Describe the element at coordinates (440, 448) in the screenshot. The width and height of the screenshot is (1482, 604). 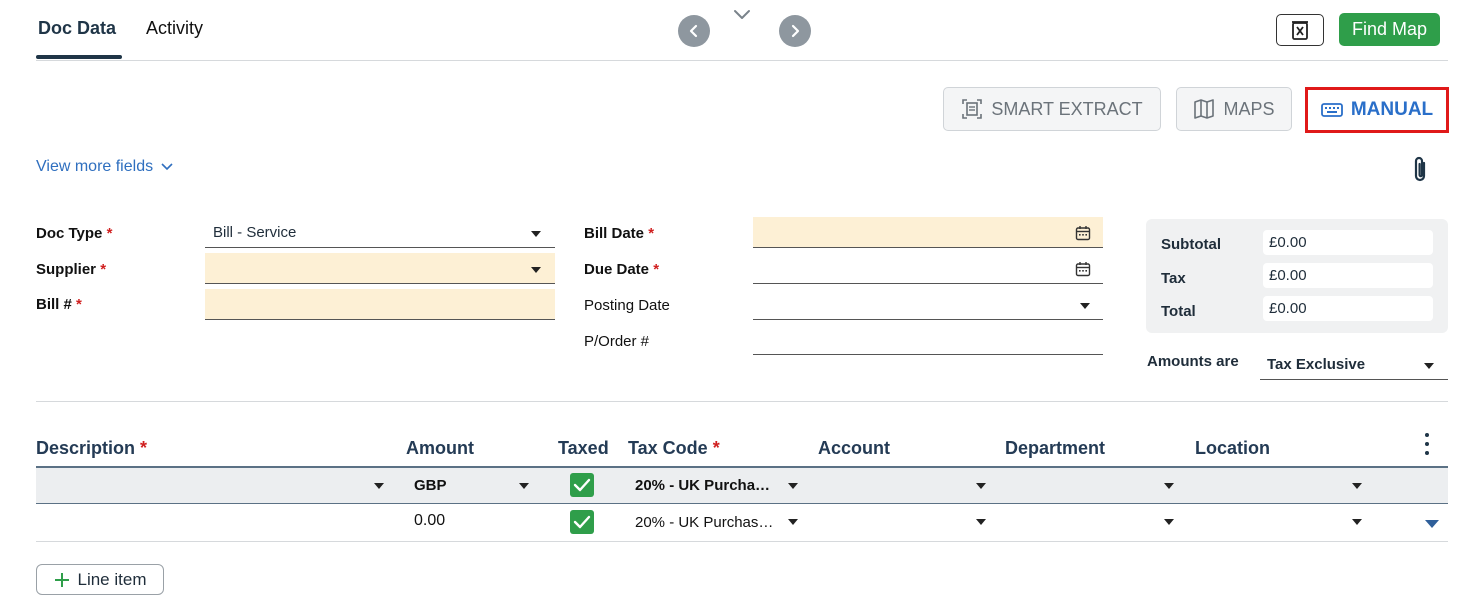
I see `column-amount: Amount` at that location.